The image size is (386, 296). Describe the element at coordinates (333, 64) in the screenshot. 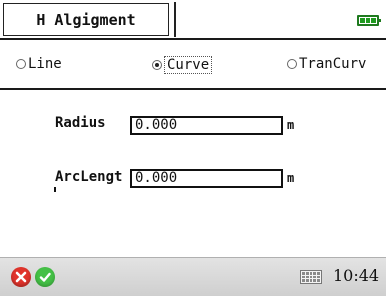

I see `radio-trancurv-label: TranCurv` at that location.